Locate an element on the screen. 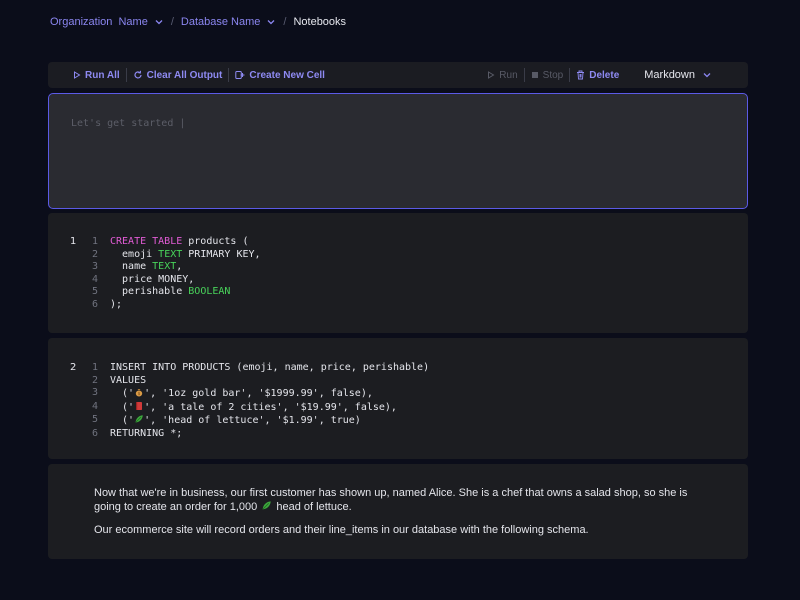 The width and height of the screenshot is (800, 600). code-text: VALUES is located at coordinates (128, 380).